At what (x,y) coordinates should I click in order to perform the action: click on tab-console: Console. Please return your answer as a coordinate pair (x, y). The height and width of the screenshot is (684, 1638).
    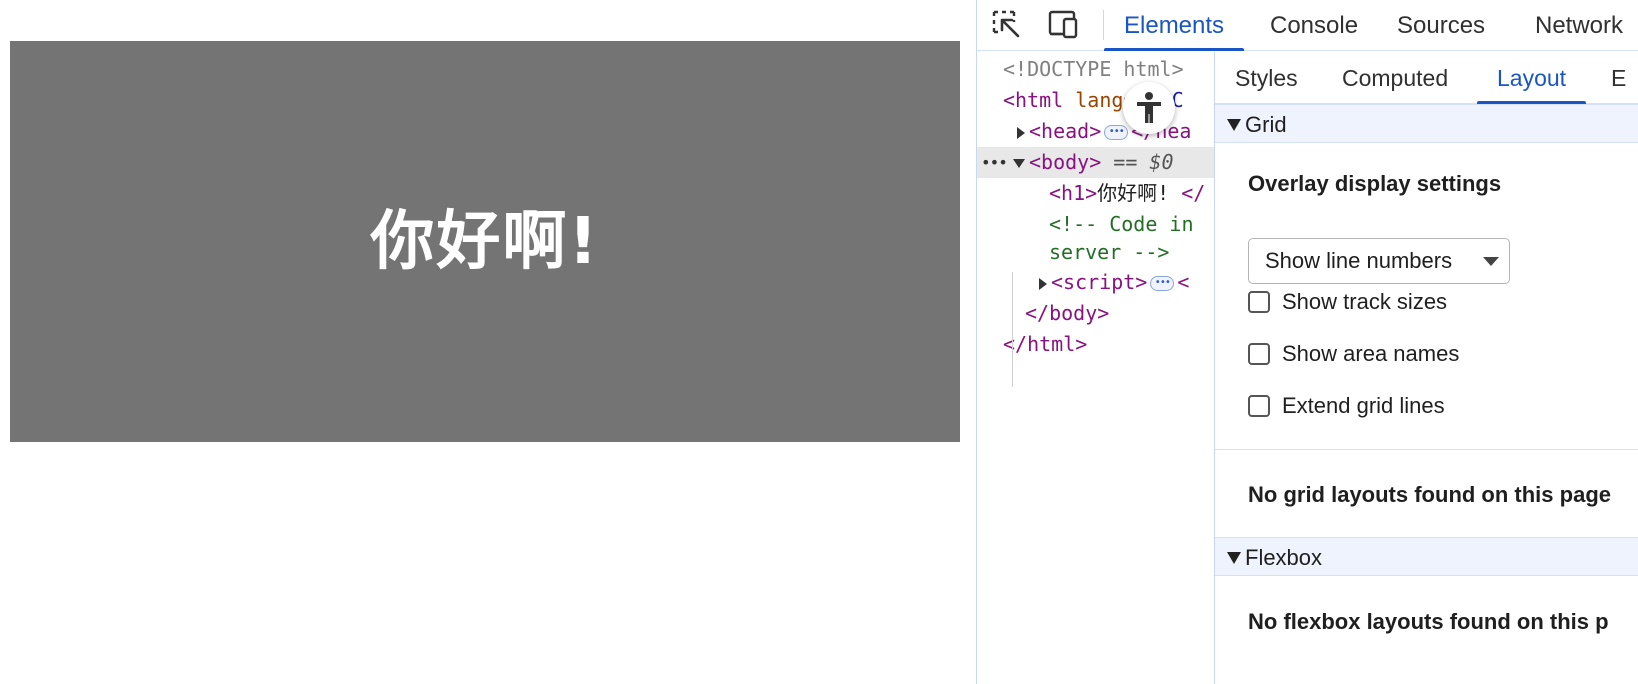
    Looking at the image, I should click on (1314, 25).